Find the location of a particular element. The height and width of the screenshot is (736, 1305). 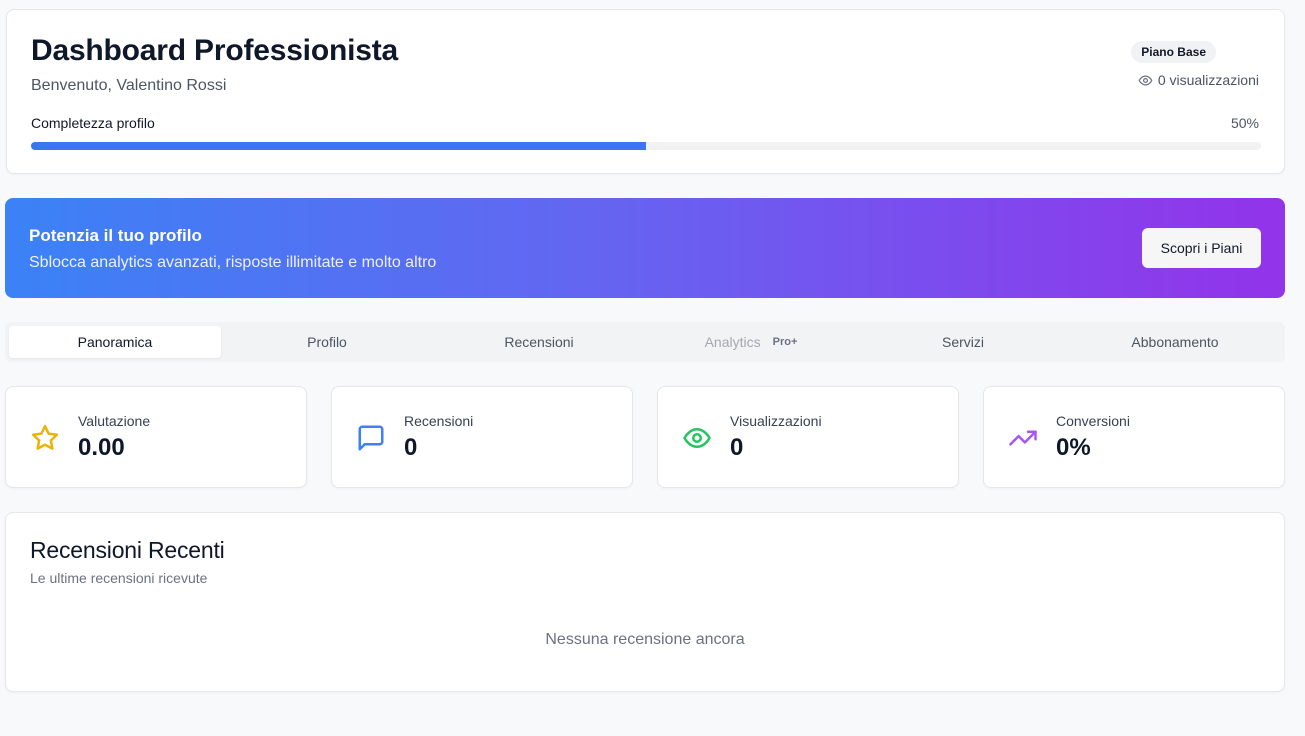

tab-label: Recensioni is located at coordinates (539, 342).